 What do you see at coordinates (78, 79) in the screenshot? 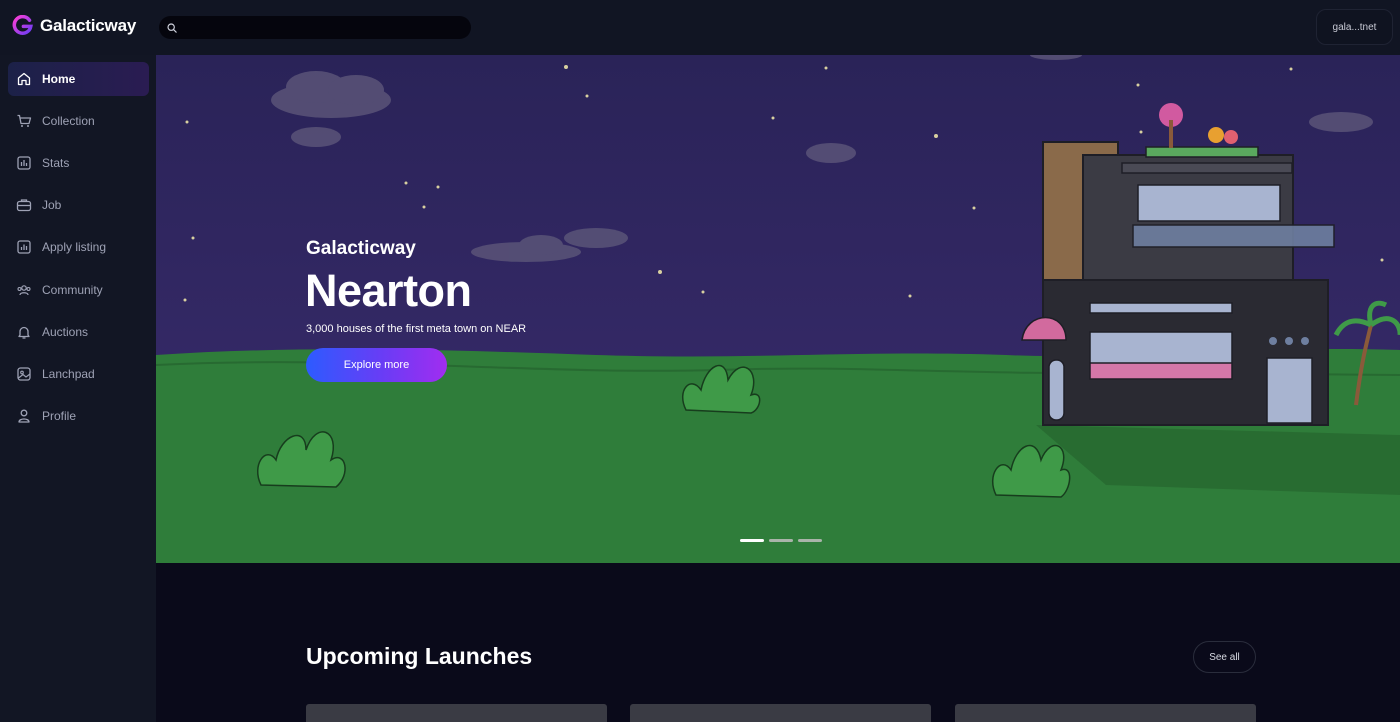
I see `sidebar-item-home: Home` at bounding box center [78, 79].